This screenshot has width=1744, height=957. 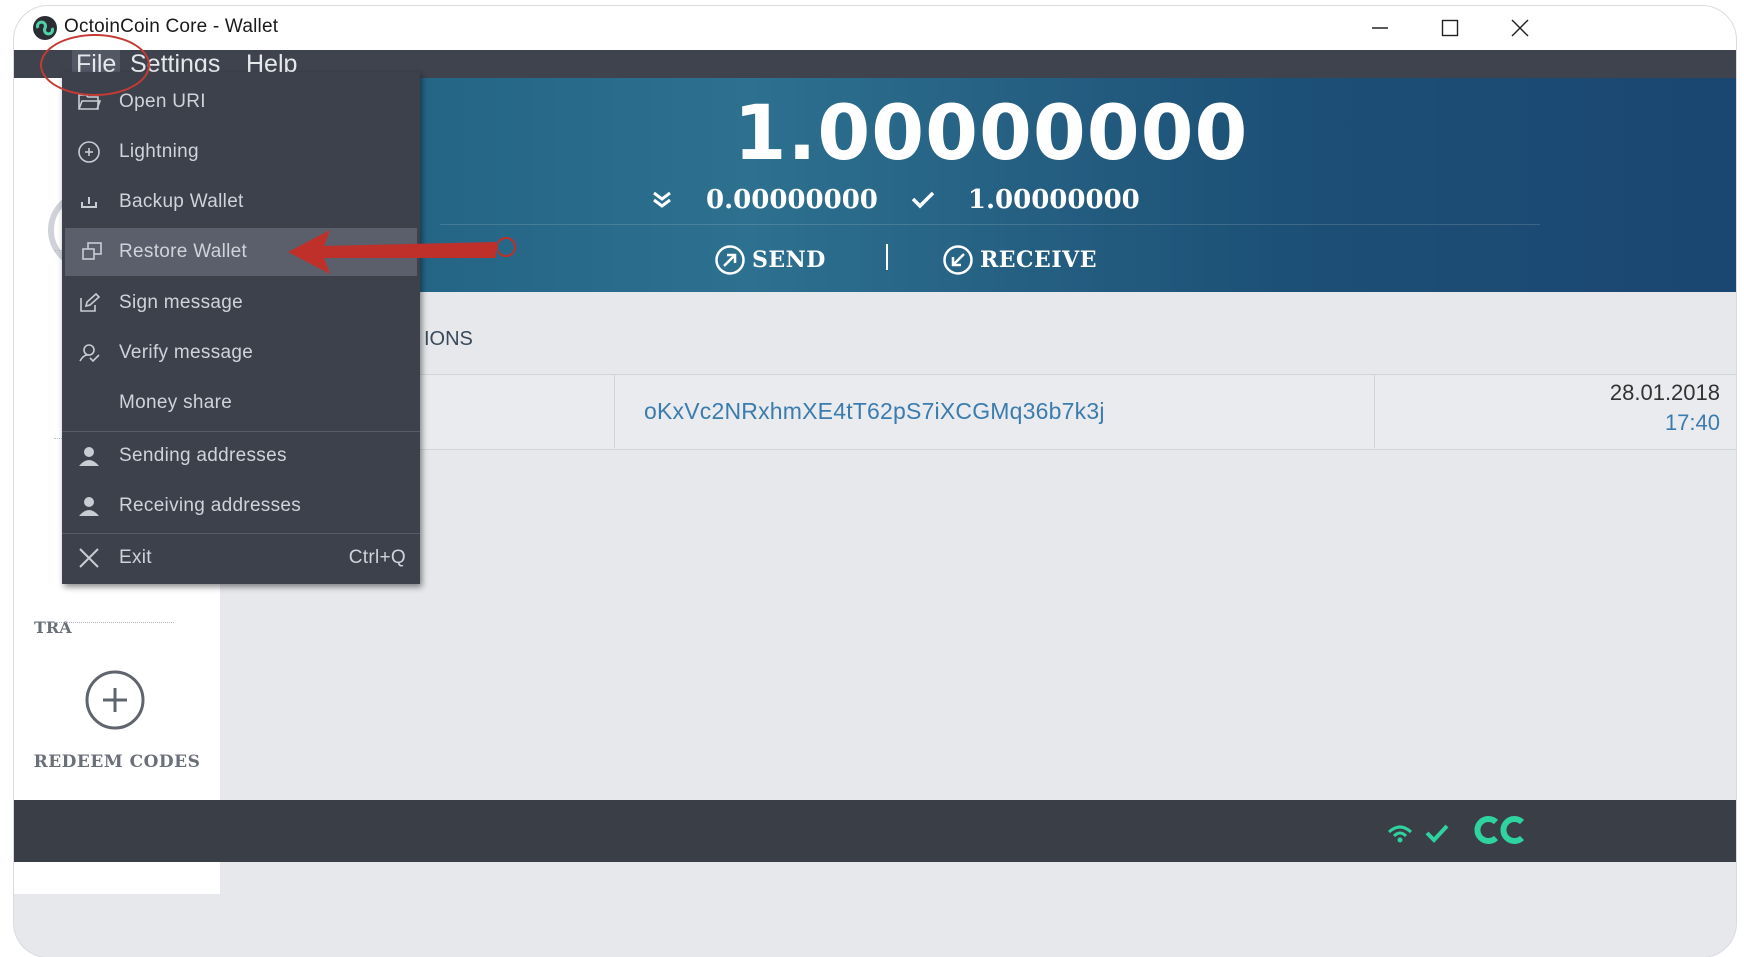 I want to click on send-button: SEND, so click(x=770, y=260).